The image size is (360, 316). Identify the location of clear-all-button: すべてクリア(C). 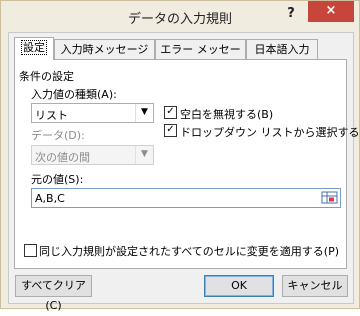
(53, 293).